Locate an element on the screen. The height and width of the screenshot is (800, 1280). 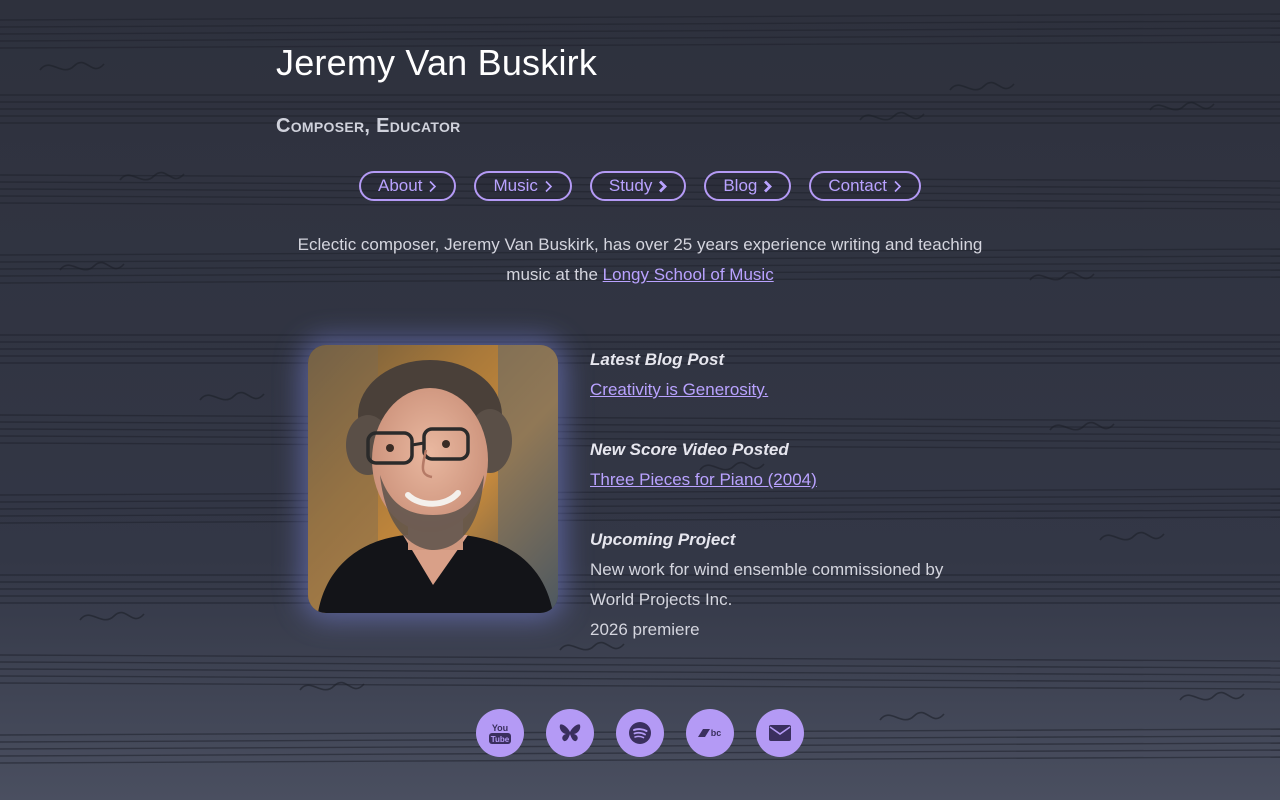
social-links: You Tube bc is located at coordinates (640, 733).